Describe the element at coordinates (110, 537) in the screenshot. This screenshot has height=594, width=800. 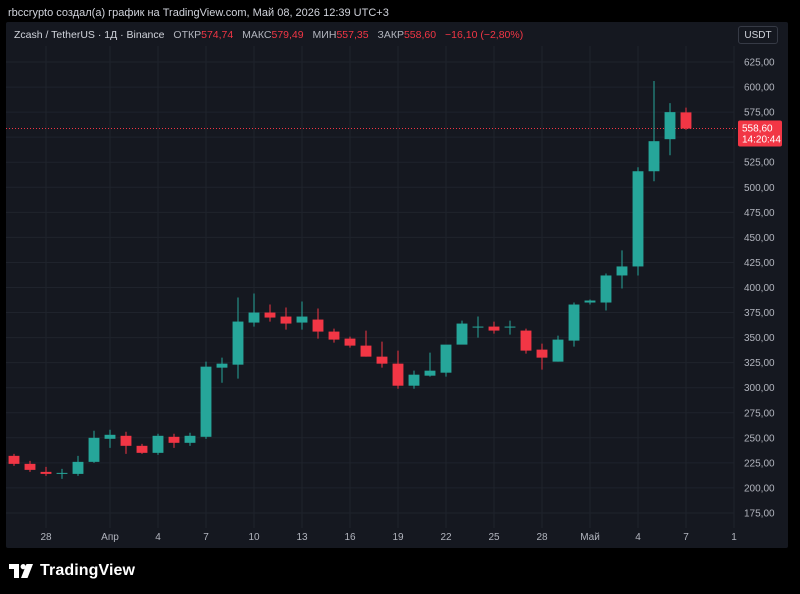
I see `x-tick-label: Апр` at that location.